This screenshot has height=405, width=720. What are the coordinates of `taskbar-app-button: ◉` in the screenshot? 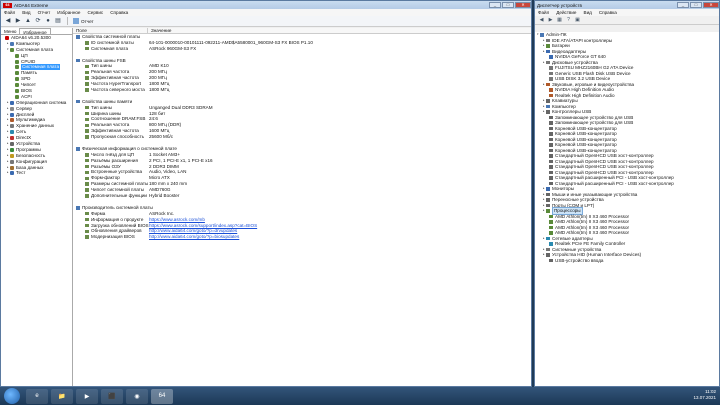 It's located at (137, 396).